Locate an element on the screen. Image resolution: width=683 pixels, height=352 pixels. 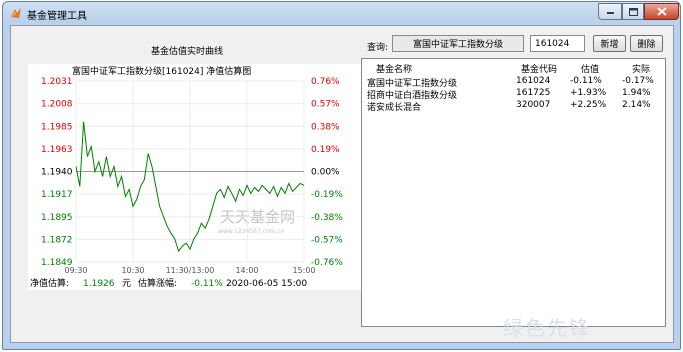
column-header-actual: 实际 is located at coordinates (641, 68).